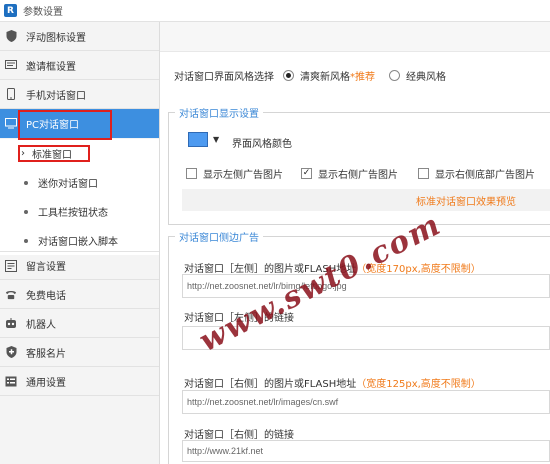  What do you see at coordinates (275, 11) in the screenshot?
I see `title-bar: R 参数设置` at bounding box center [275, 11].